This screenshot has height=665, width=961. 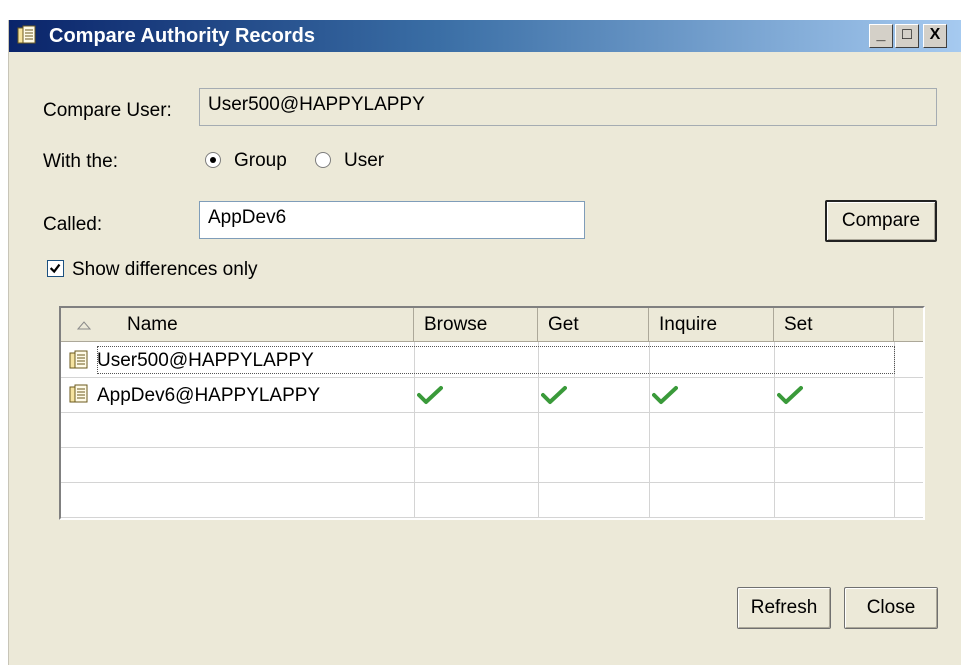 I want to click on group-radio-label: Group, so click(x=260, y=161).